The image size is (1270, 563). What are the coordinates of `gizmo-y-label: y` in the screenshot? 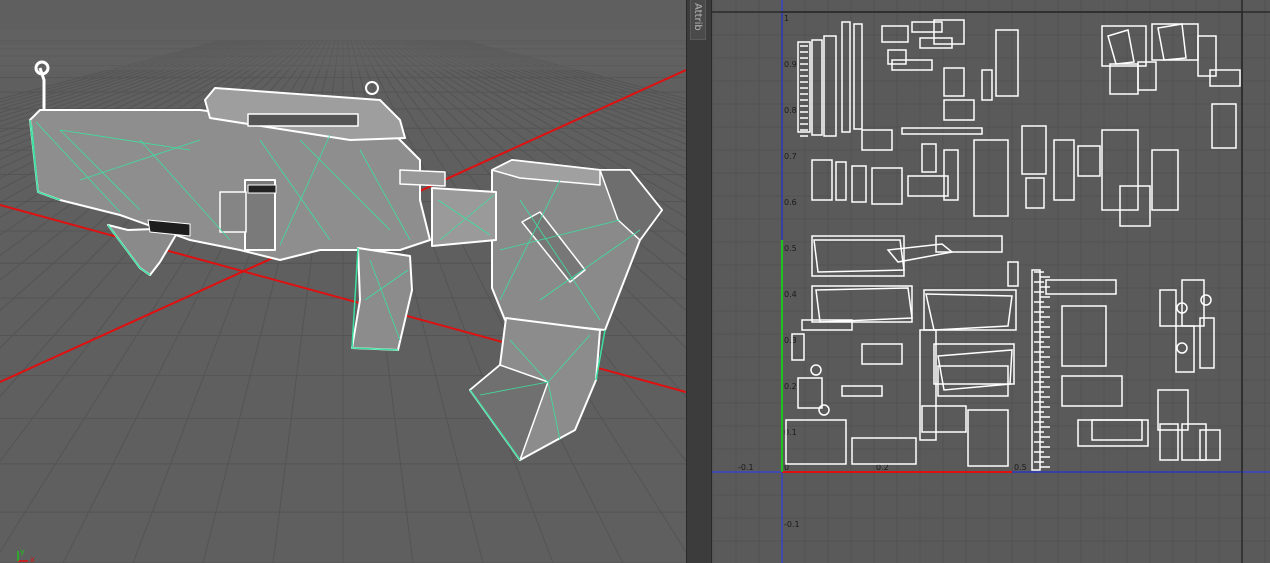 It's located at (22, 551).